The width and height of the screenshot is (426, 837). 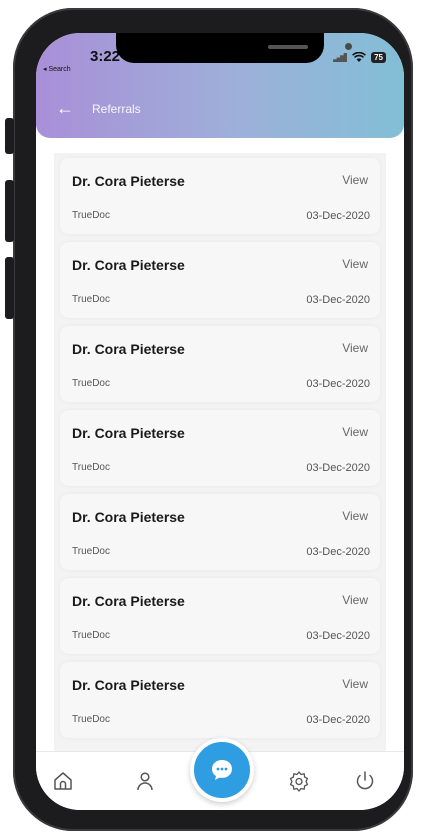 I want to click on speaker, so click(x=288, y=47).